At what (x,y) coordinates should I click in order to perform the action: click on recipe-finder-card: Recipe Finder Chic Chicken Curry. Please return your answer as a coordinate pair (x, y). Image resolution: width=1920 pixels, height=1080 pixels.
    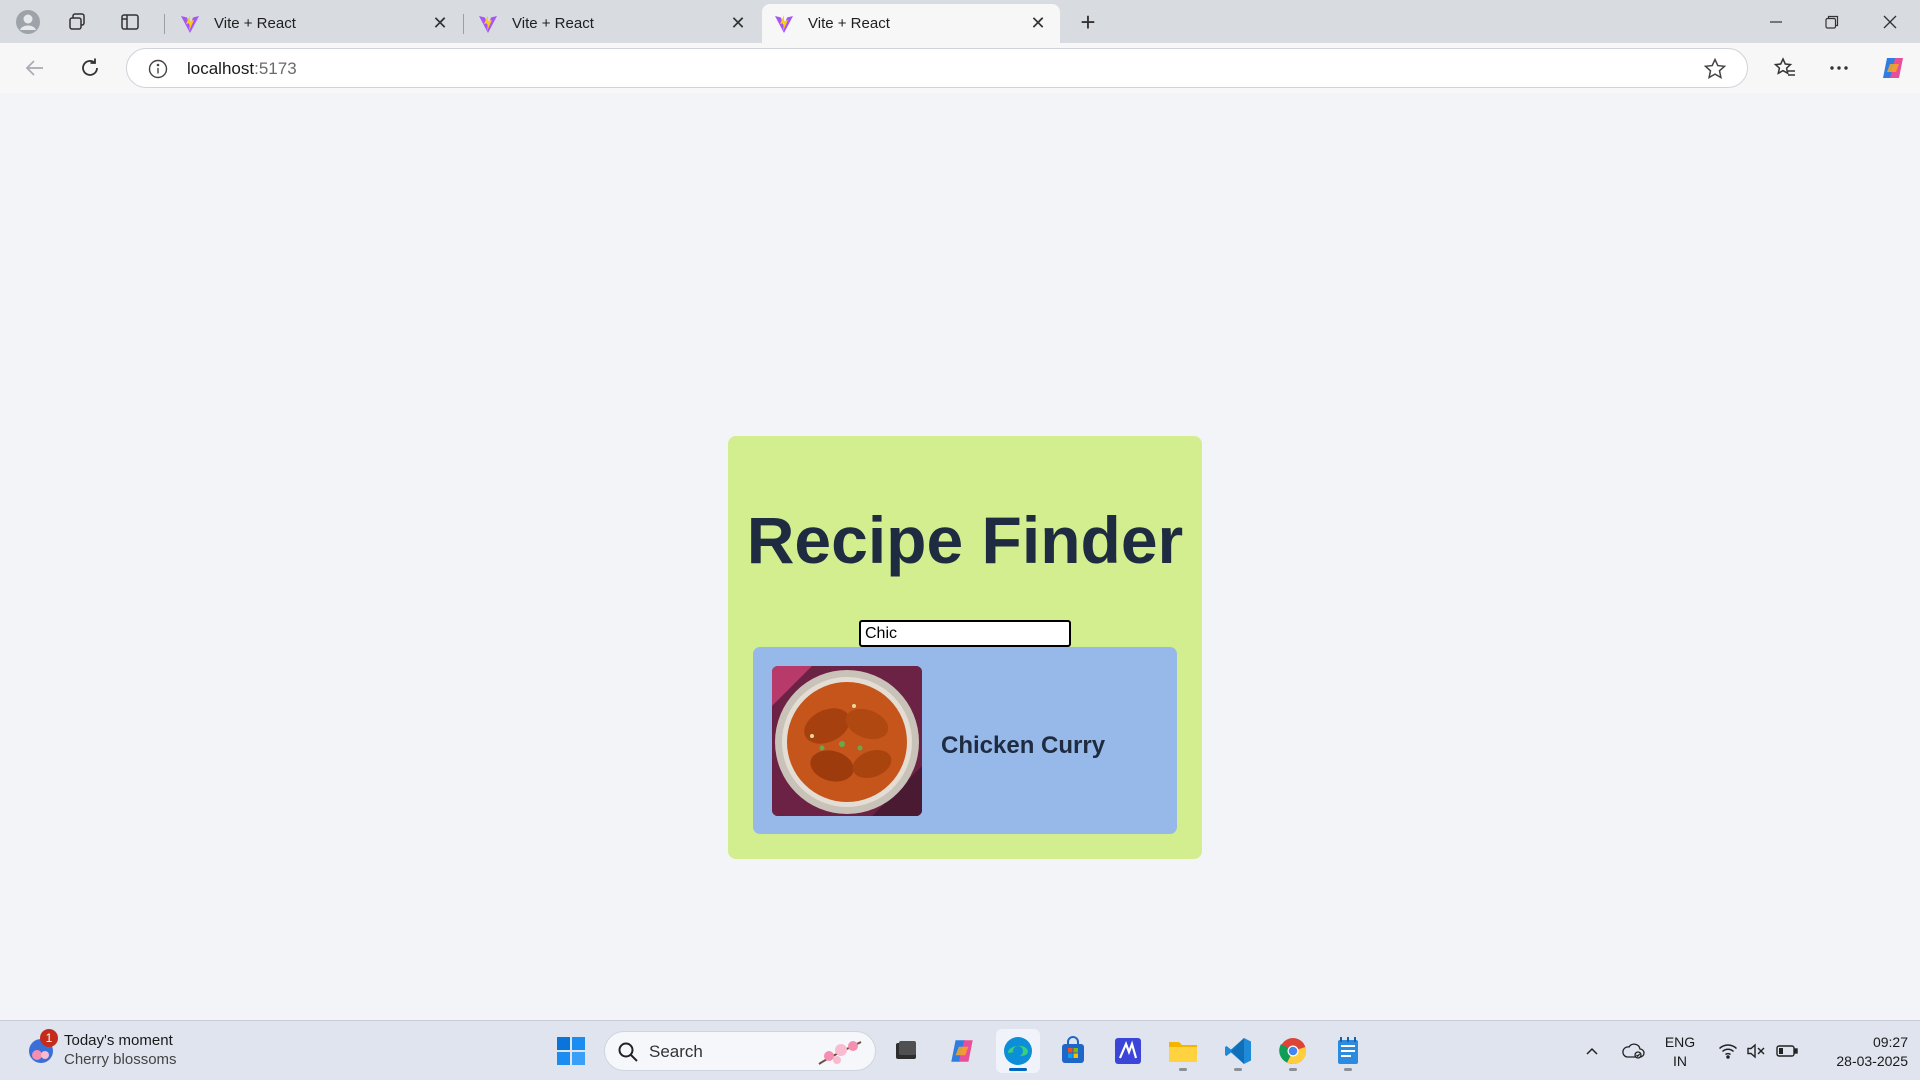
    Looking at the image, I should click on (965, 647).